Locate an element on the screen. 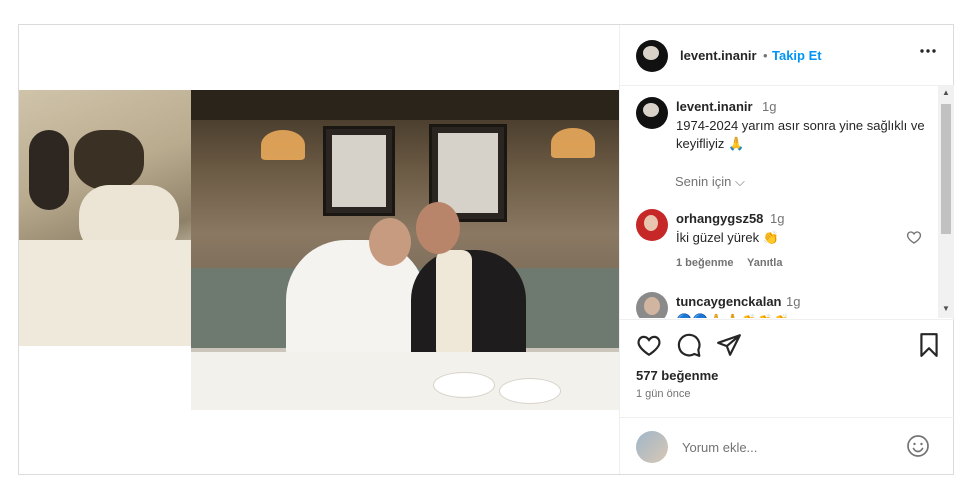  comment-text: İki güzel yürek 👏 is located at coordinates (727, 237).